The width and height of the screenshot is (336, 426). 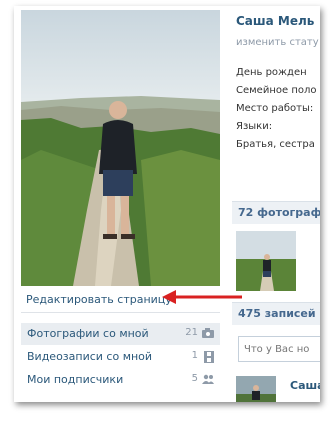 I want to click on change-status-link: изменить стату, so click(x=277, y=42).